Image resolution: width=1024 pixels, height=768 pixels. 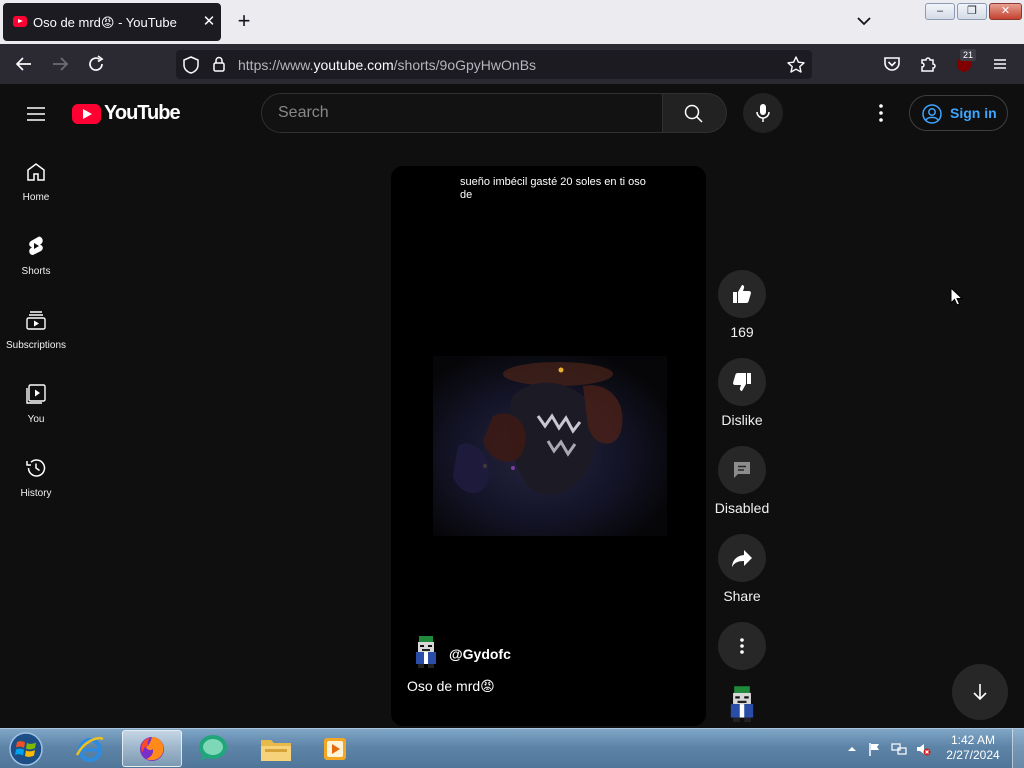 I want to click on lock-icon, so click(x=219, y=66).